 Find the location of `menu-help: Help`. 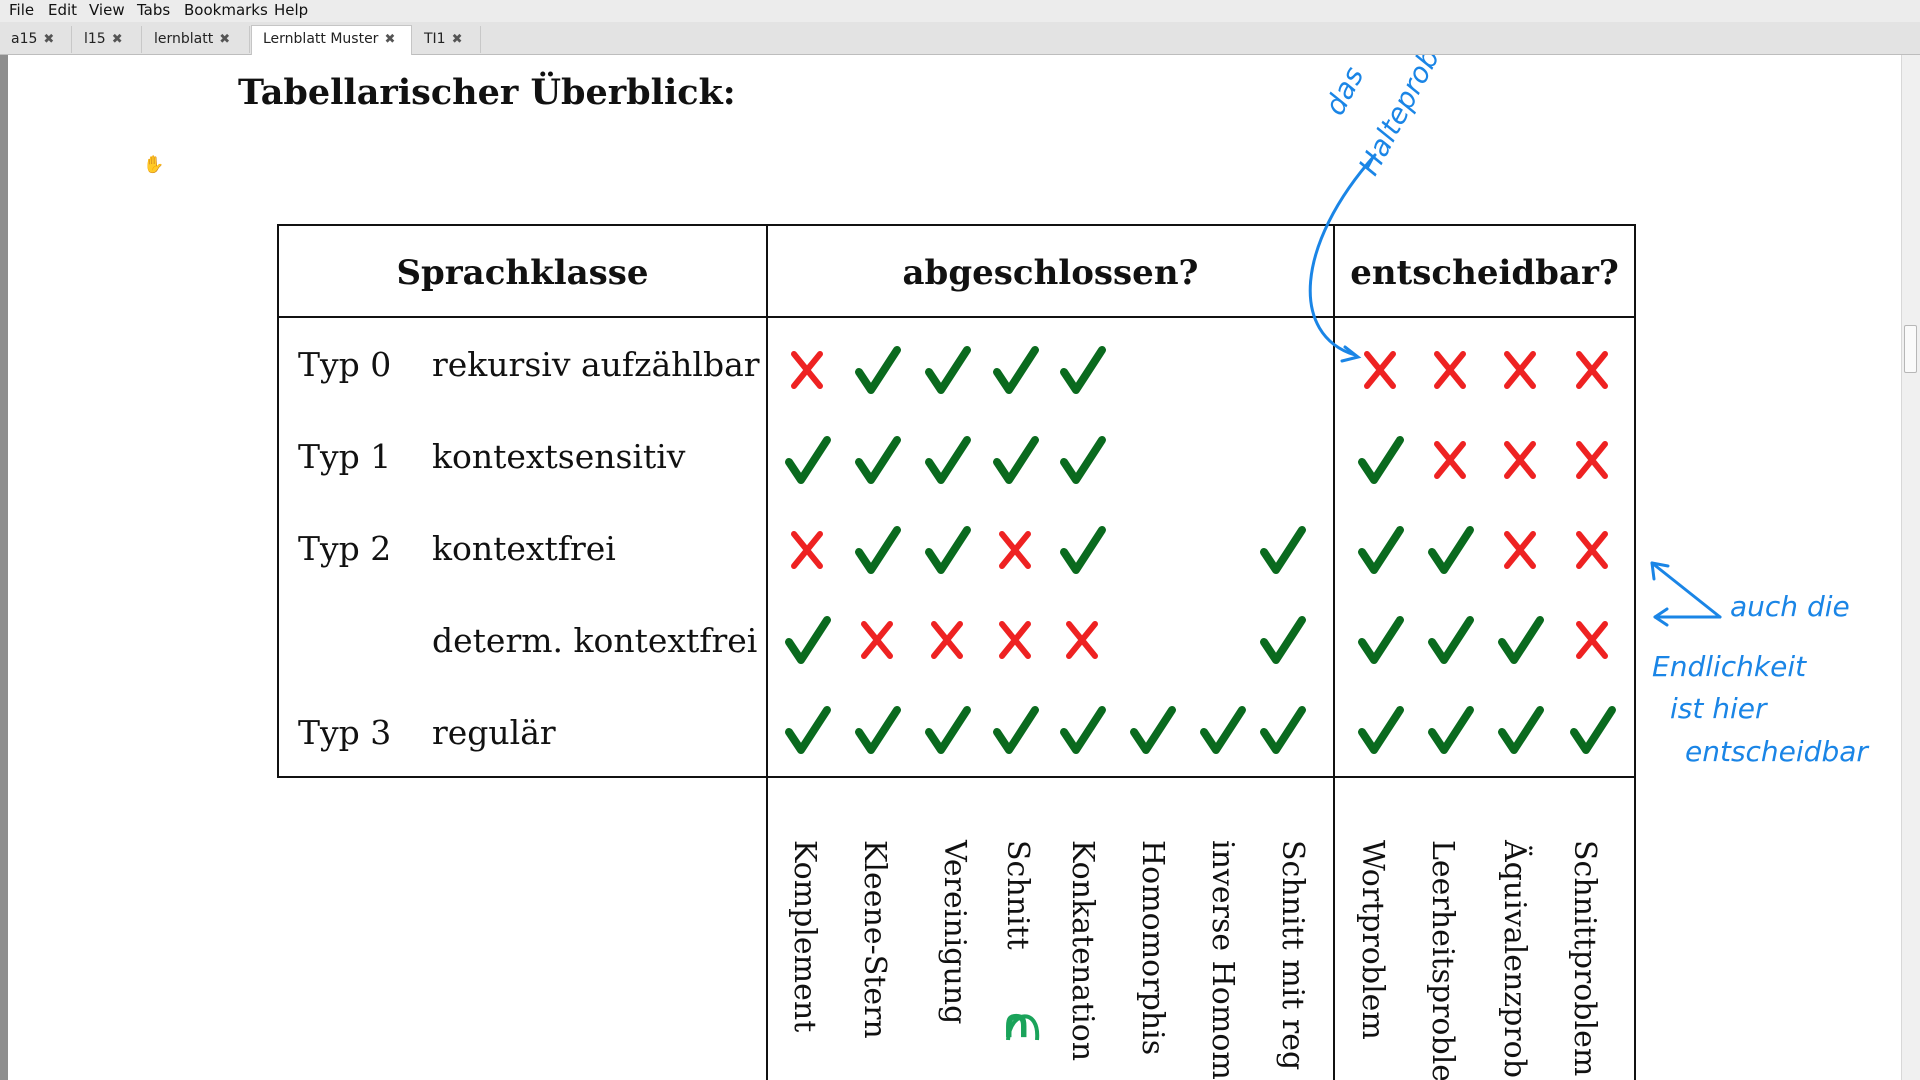

menu-help: Help is located at coordinates (291, 10).